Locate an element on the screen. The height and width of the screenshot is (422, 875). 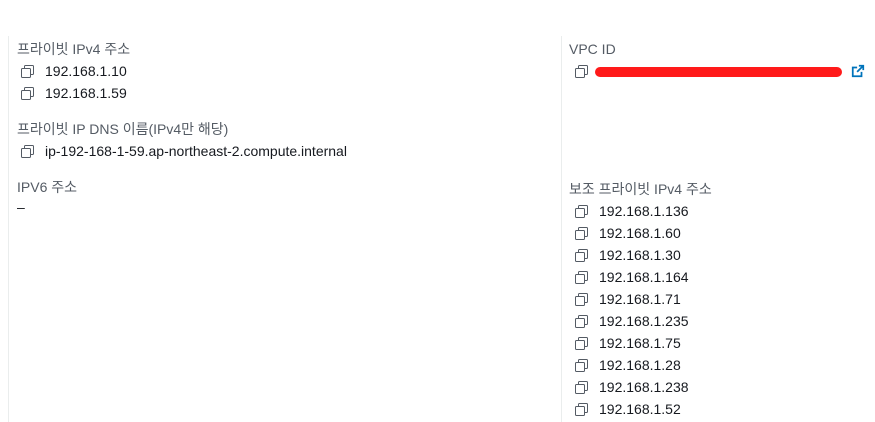
secondary-ipv4-item: 192.168.1.28 is located at coordinates (720, 365).